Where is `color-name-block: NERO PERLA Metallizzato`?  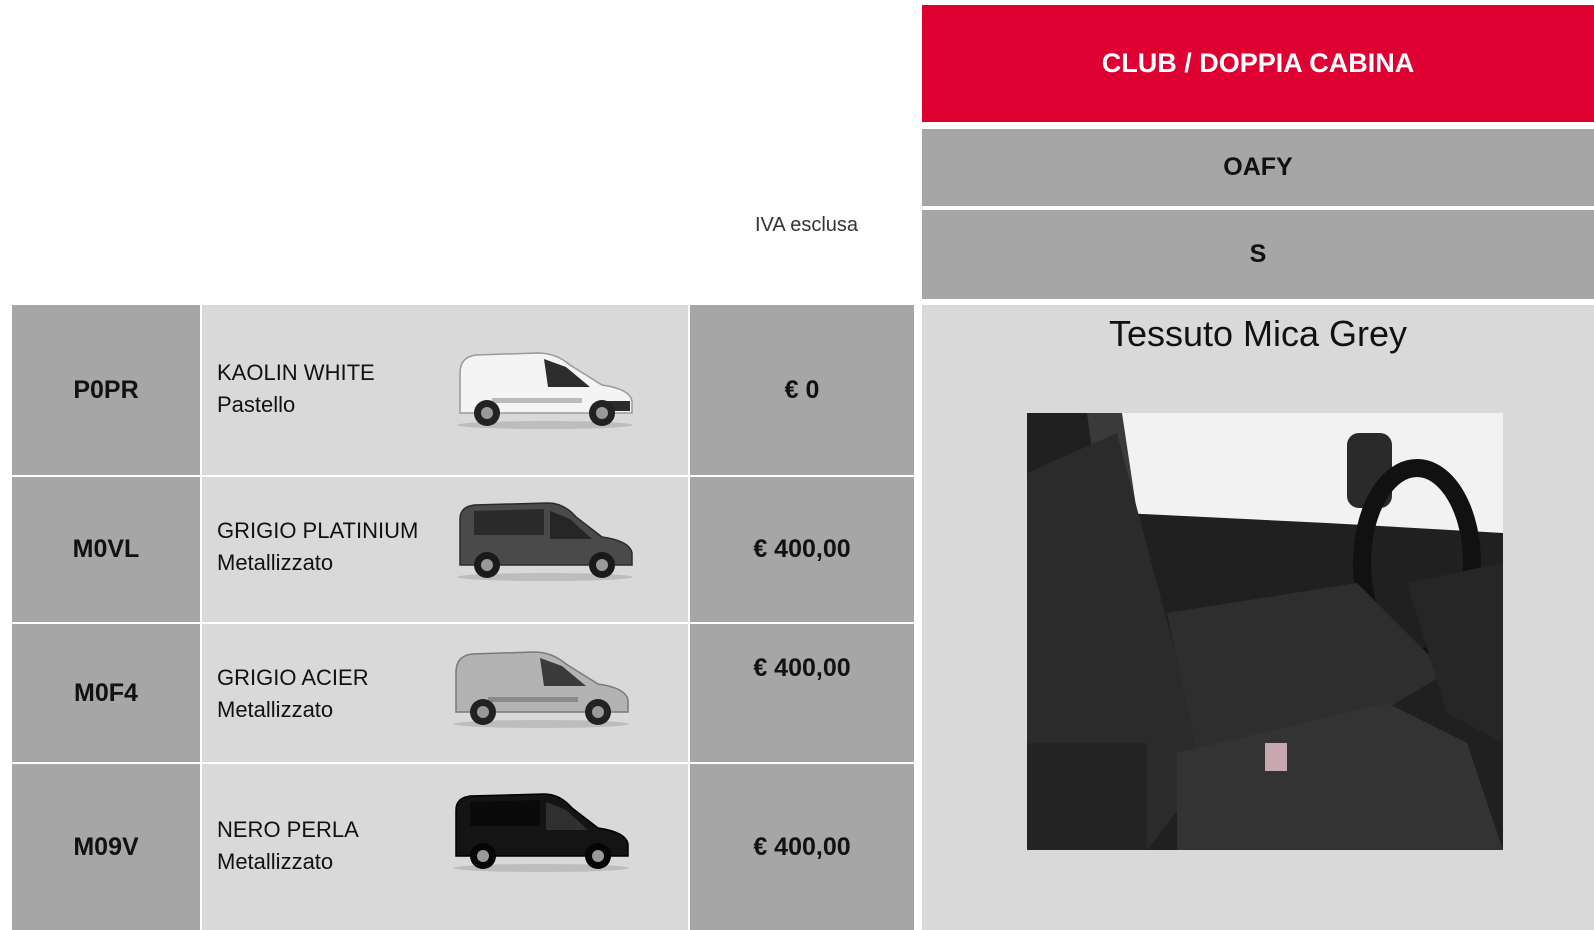 color-name-block: NERO PERLA Metallizzato is located at coordinates (288, 846).